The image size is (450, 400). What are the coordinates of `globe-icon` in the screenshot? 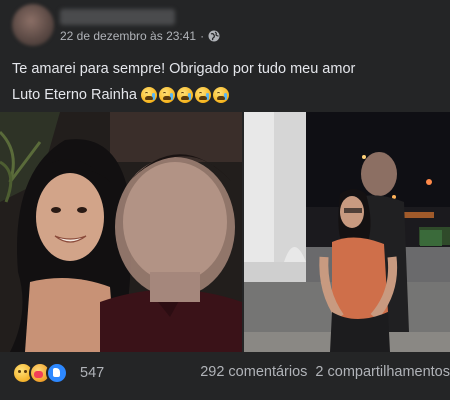 It's located at (214, 36).